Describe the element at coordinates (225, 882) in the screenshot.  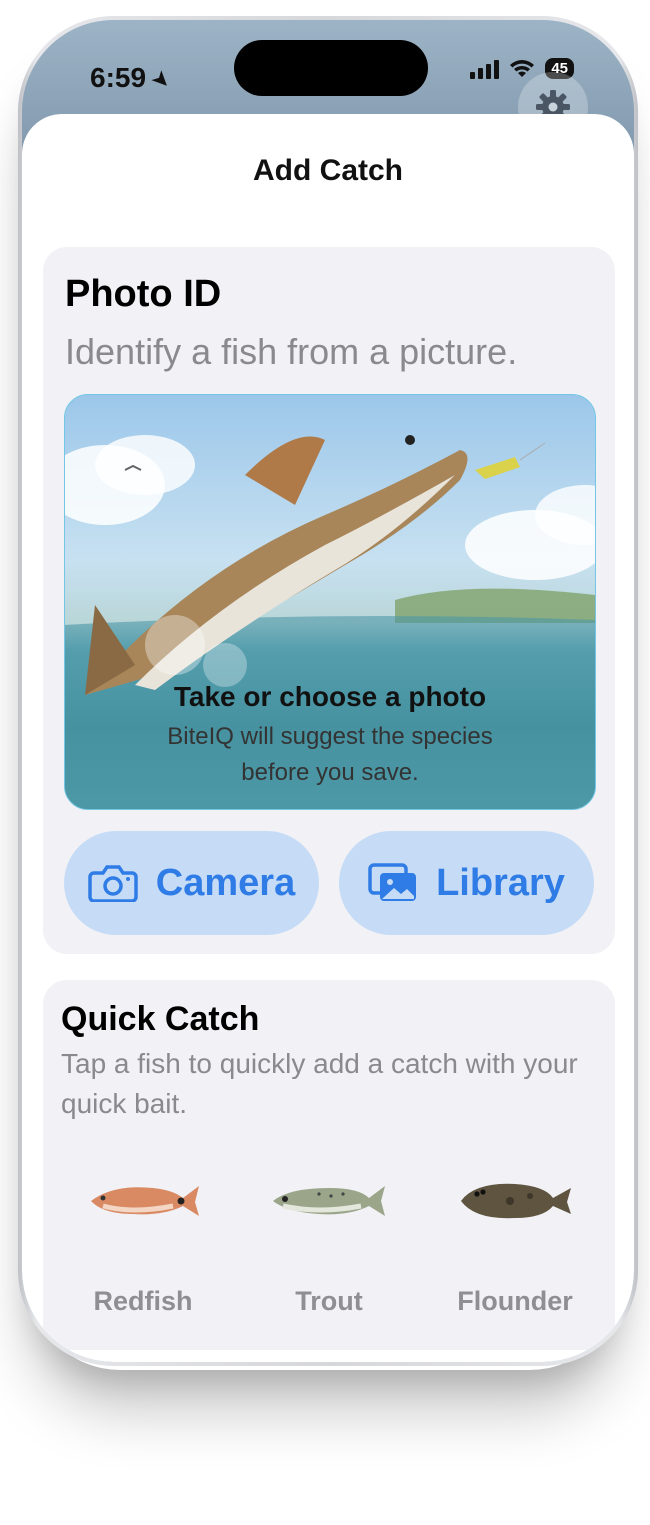
I see `camera-button-label: Camera` at that location.